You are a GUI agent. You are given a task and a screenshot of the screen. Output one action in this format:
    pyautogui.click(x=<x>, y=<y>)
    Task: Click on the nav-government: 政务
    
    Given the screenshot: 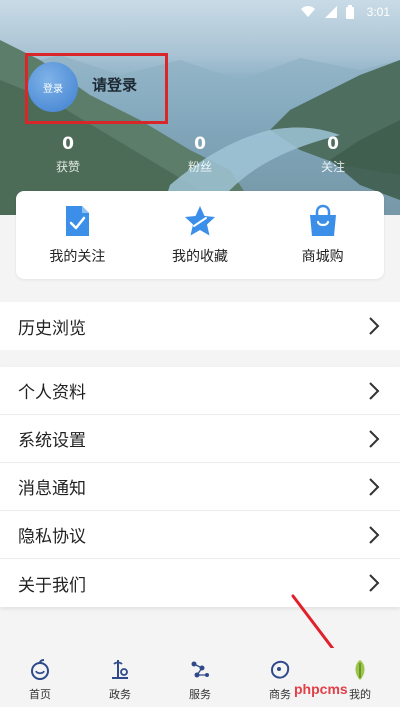 What is the action you would take?
    pyautogui.click(x=120, y=675)
    